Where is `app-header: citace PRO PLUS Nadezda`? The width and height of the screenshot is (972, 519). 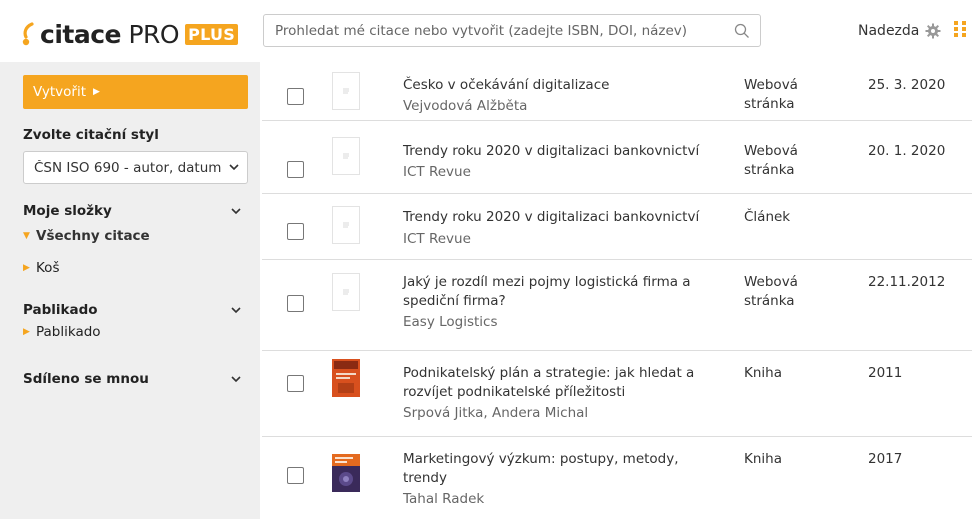 app-header: citace PRO PLUS Nadezda is located at coordinates (486, 31).